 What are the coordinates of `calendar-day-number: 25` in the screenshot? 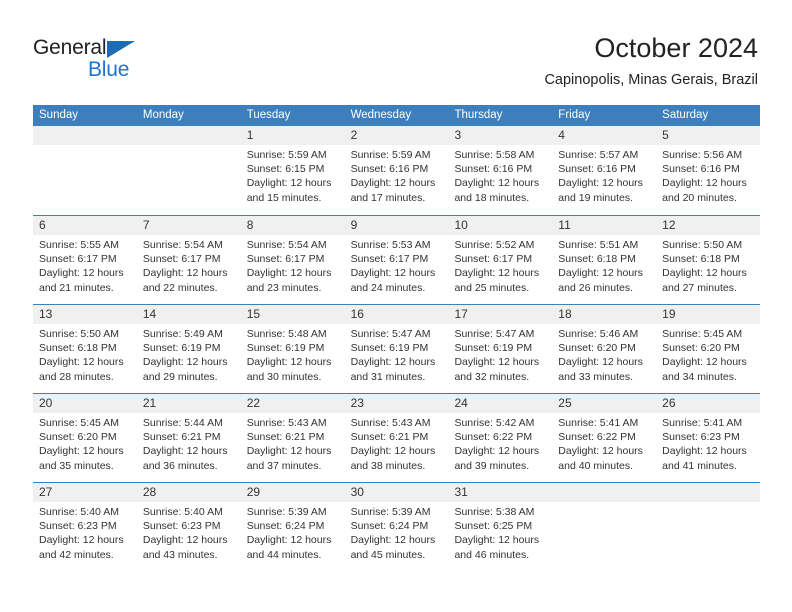 It's located at (604, 403).